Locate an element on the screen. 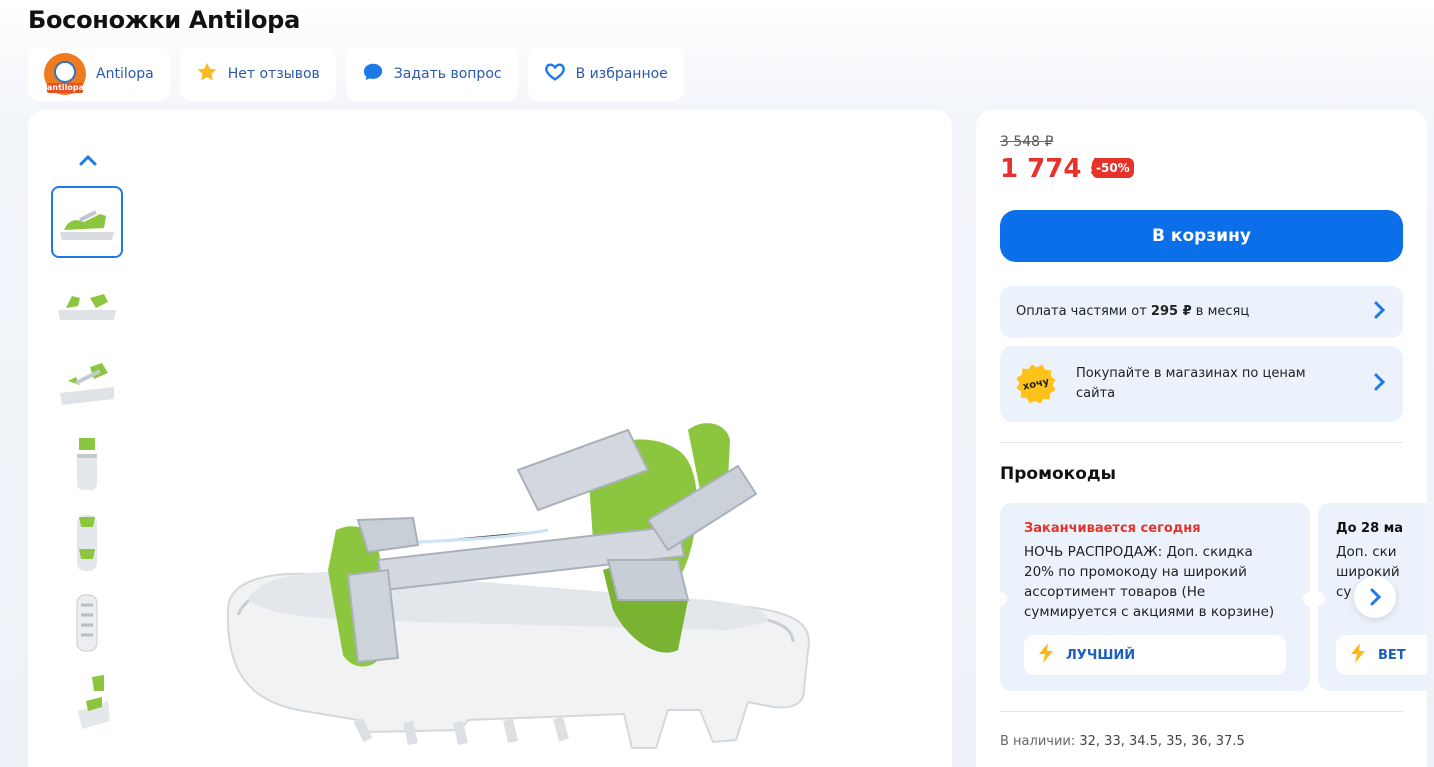  ask-question-chip: Задать вопрос is located at coordinates (431, 73).